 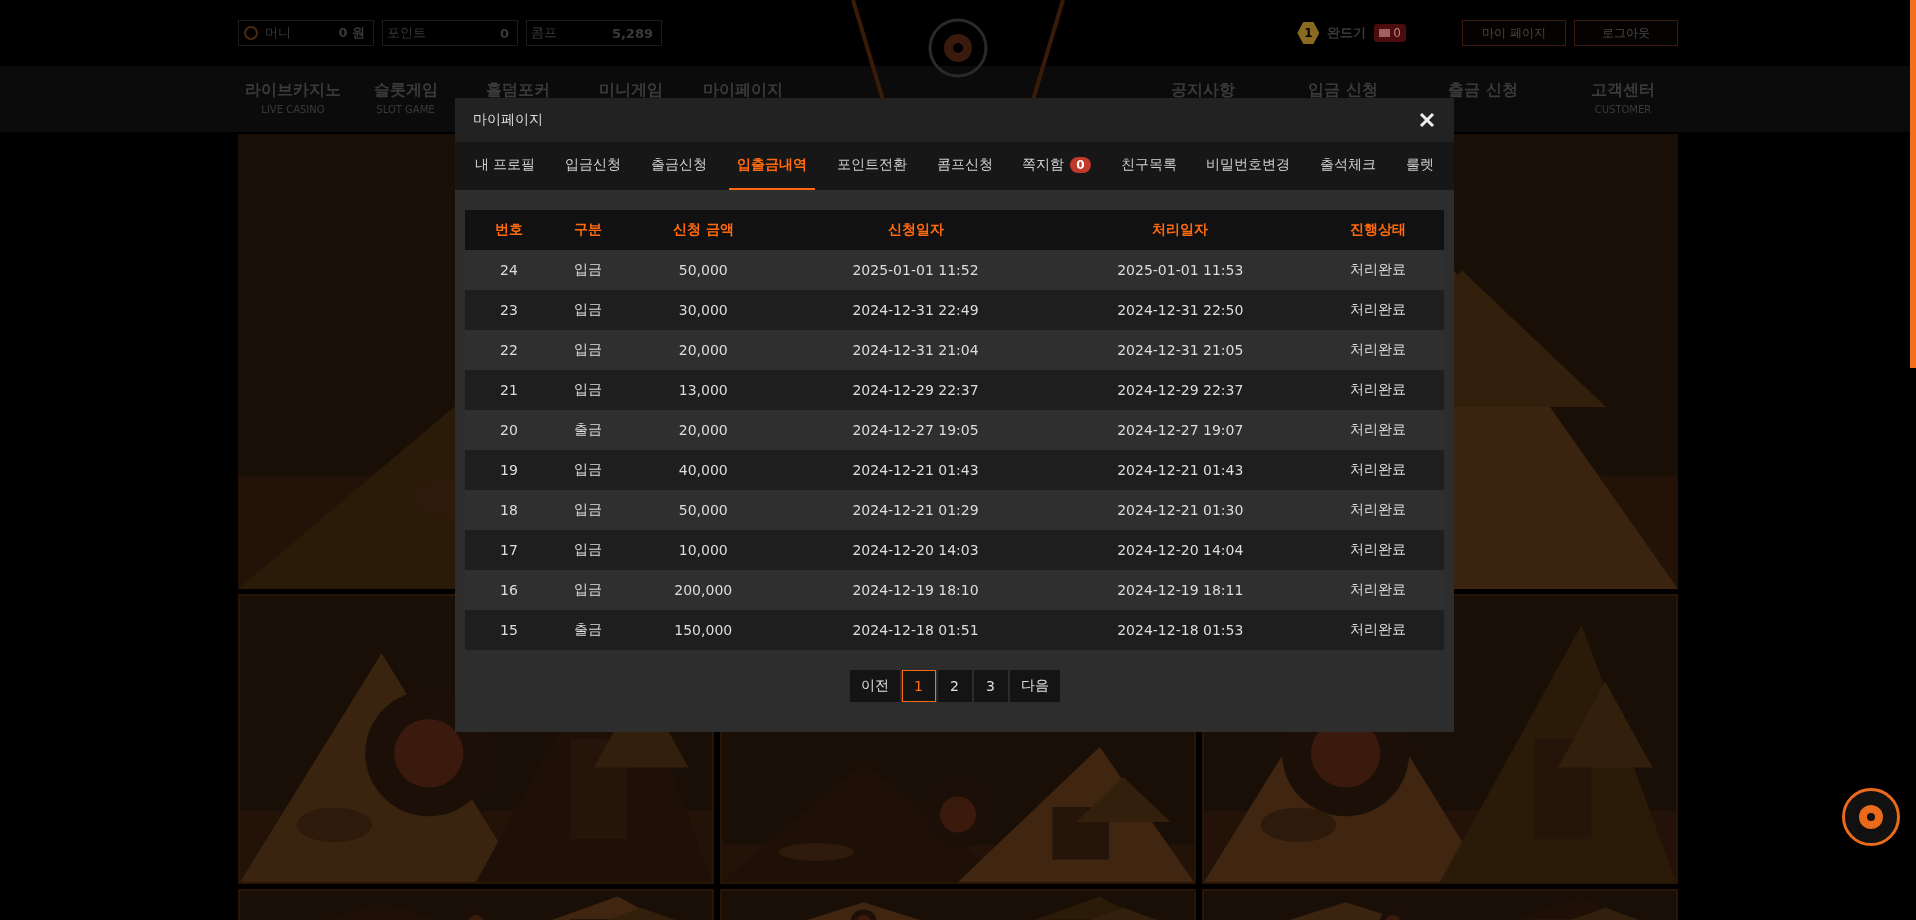 I want to click on page-button: 다음, so click(x=1034, y=686).